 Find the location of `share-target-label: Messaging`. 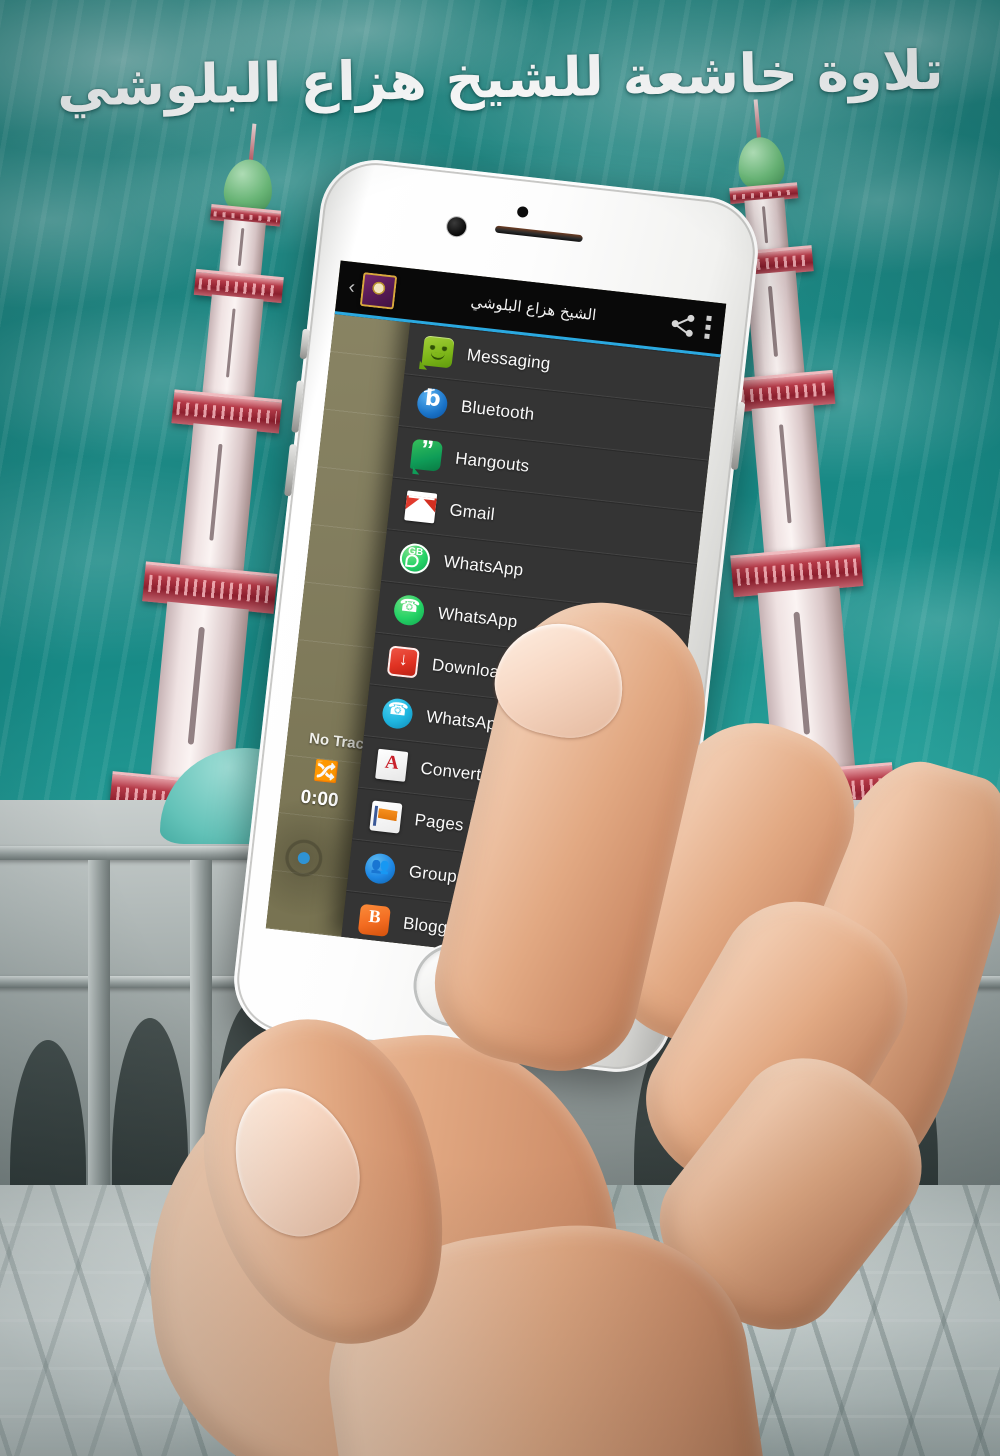

share-target-label: Messaging is located at coordinates (508, 359).